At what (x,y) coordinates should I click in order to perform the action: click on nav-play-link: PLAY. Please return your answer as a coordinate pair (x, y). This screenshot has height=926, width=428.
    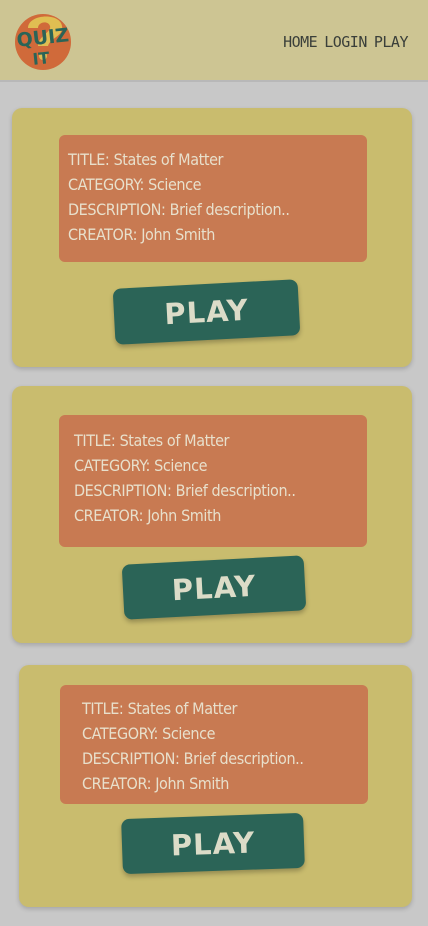
    Looking at the image, I should click on (391, 42).